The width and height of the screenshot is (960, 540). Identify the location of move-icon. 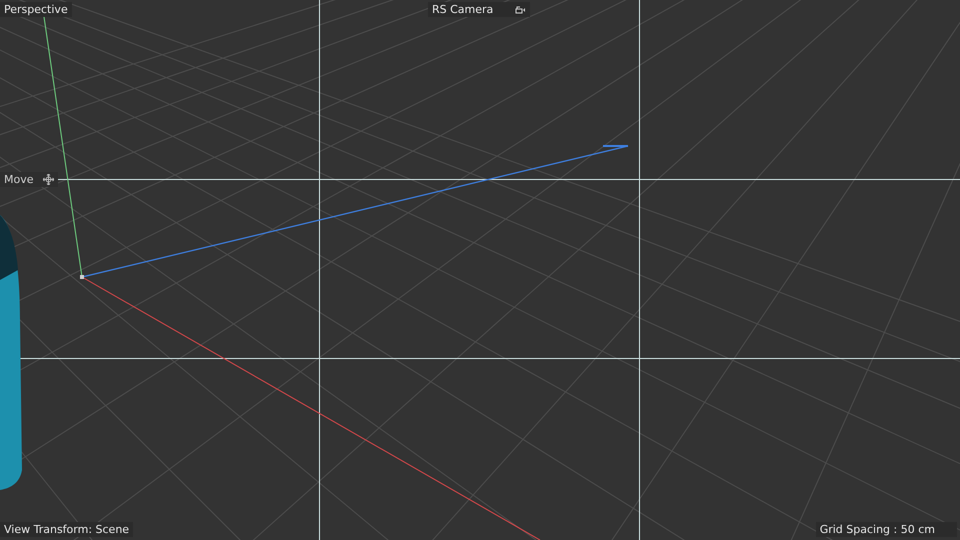
(48, 179).